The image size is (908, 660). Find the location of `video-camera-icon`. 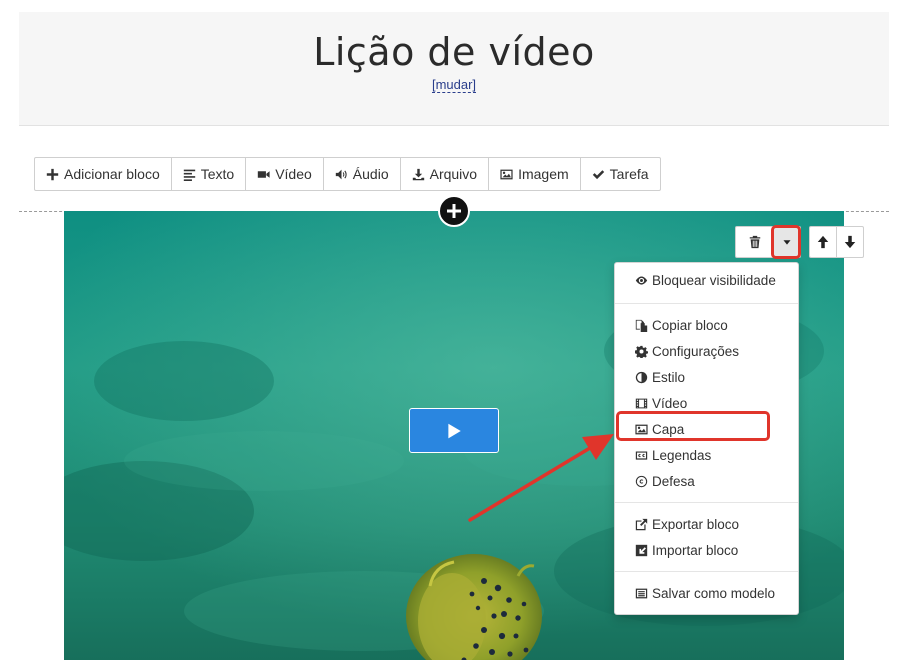

video-camera-icon is located at coordinates (264, 174).